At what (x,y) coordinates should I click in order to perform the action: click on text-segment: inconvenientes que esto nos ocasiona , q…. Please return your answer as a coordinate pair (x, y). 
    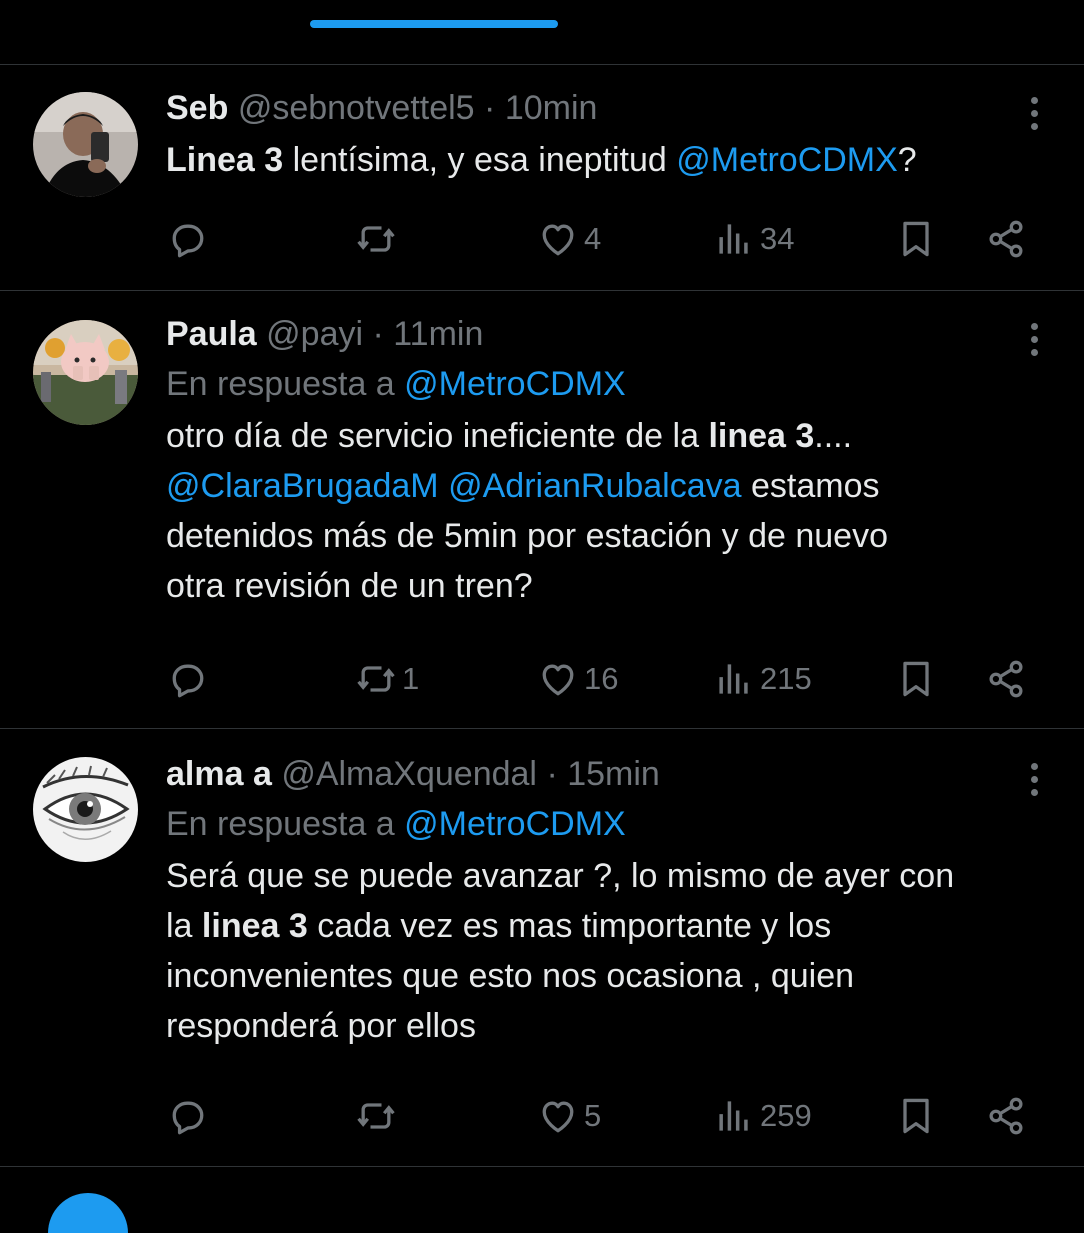
    Looking at the image, I should click on (510, 976).